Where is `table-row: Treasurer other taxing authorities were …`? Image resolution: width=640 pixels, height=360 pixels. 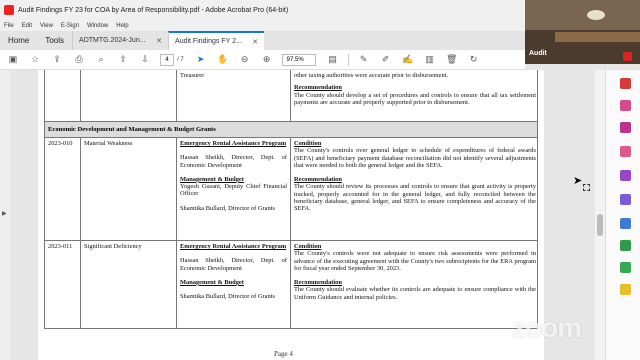 table-row: Treasurer other taxing authorities were … is located at coordinates (291, 96).